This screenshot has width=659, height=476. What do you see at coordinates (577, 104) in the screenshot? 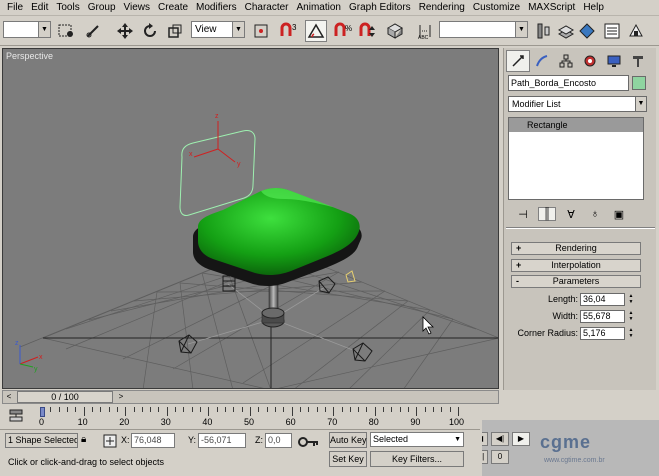
I see `modifier-list-dropdown: Modifier List ▼` at bounding box center [577, 104].